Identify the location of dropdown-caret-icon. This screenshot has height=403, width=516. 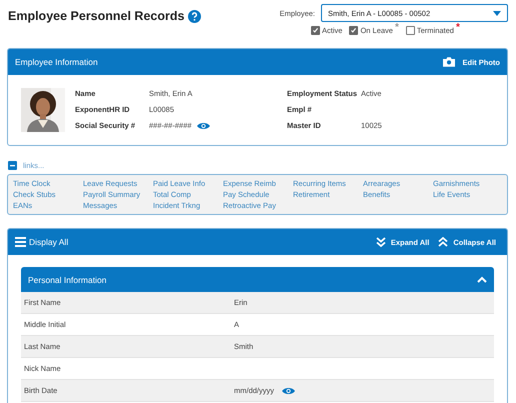
(497, 13).